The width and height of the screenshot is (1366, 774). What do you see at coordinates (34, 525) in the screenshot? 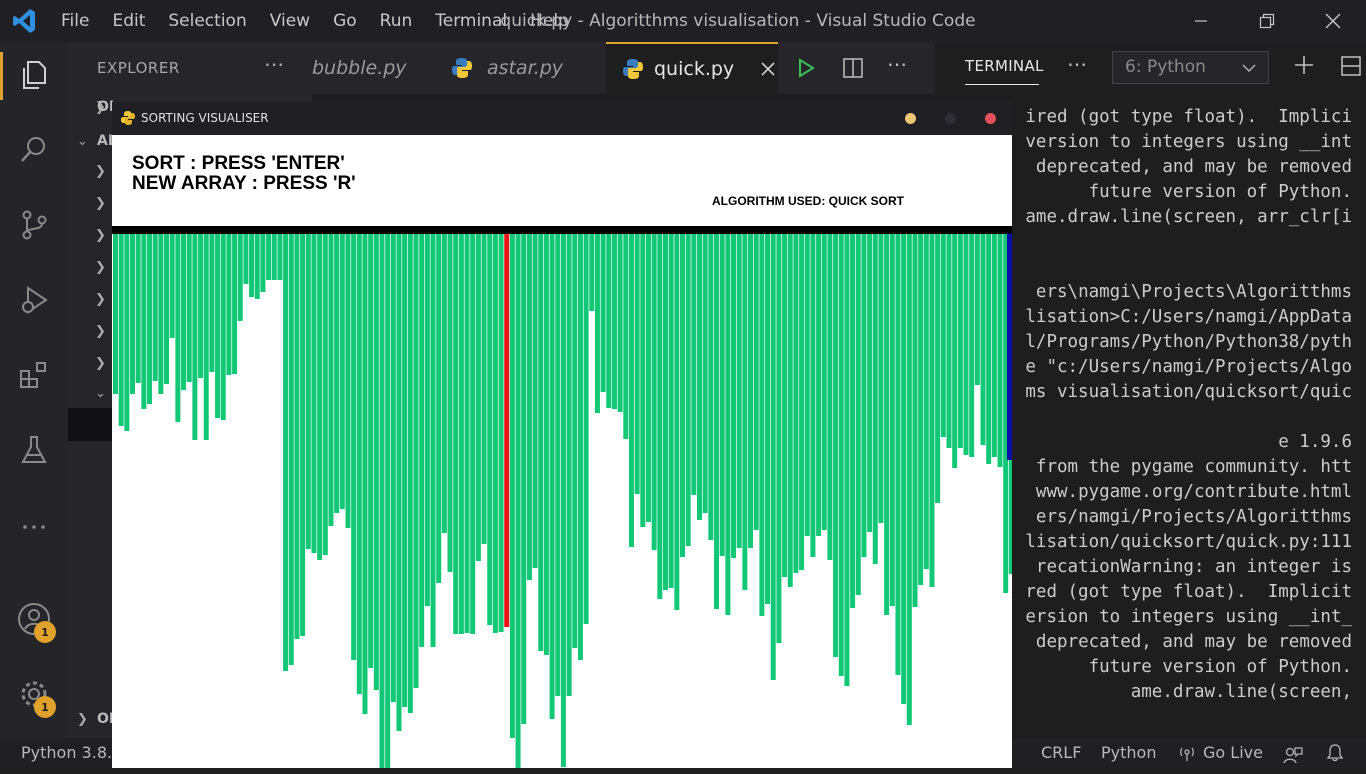
I see `more-icon` at bounding box center [34, 525].